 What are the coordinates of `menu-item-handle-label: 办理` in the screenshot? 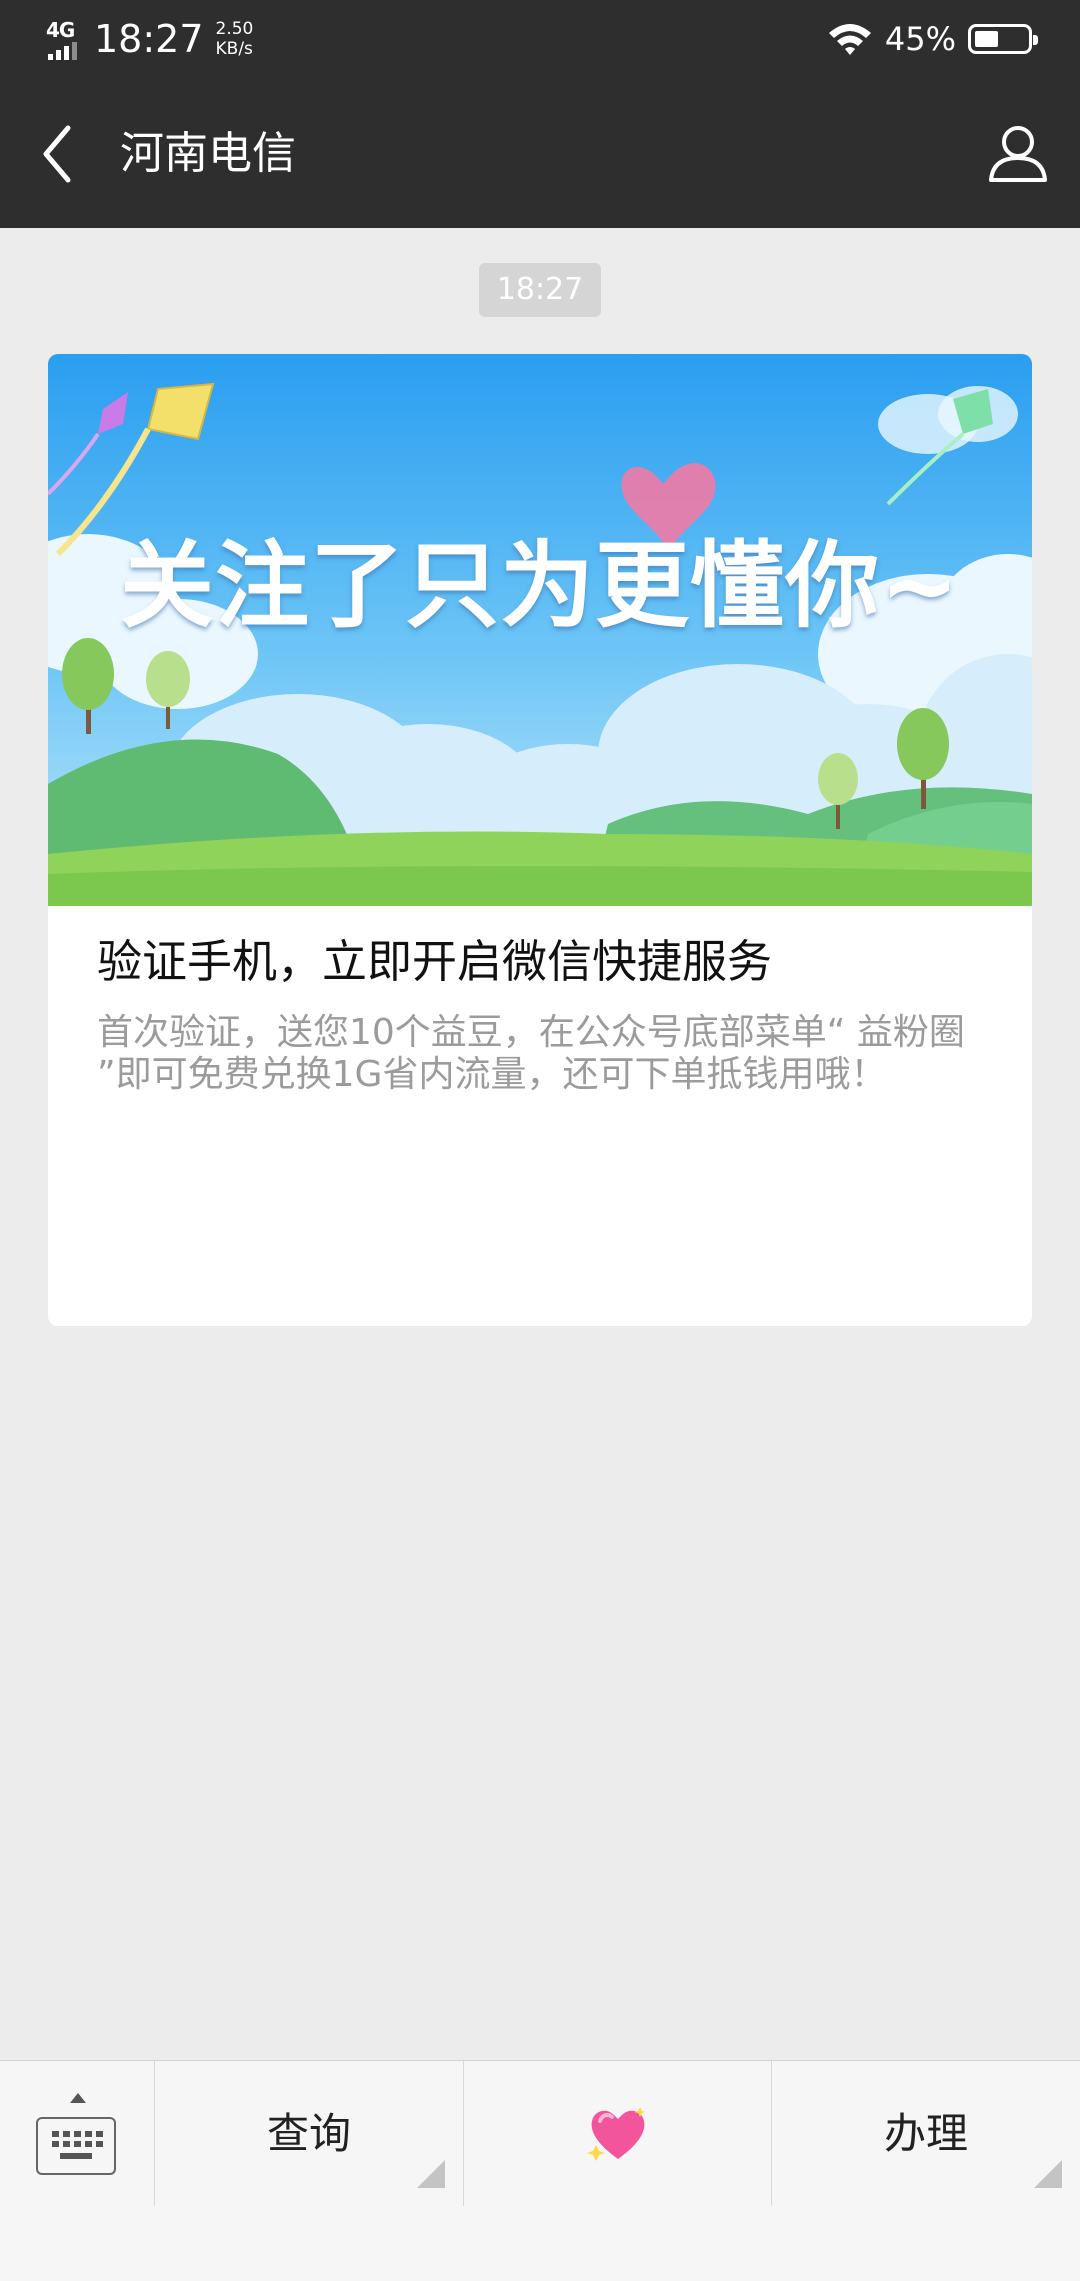 It's located at (925, 2133).